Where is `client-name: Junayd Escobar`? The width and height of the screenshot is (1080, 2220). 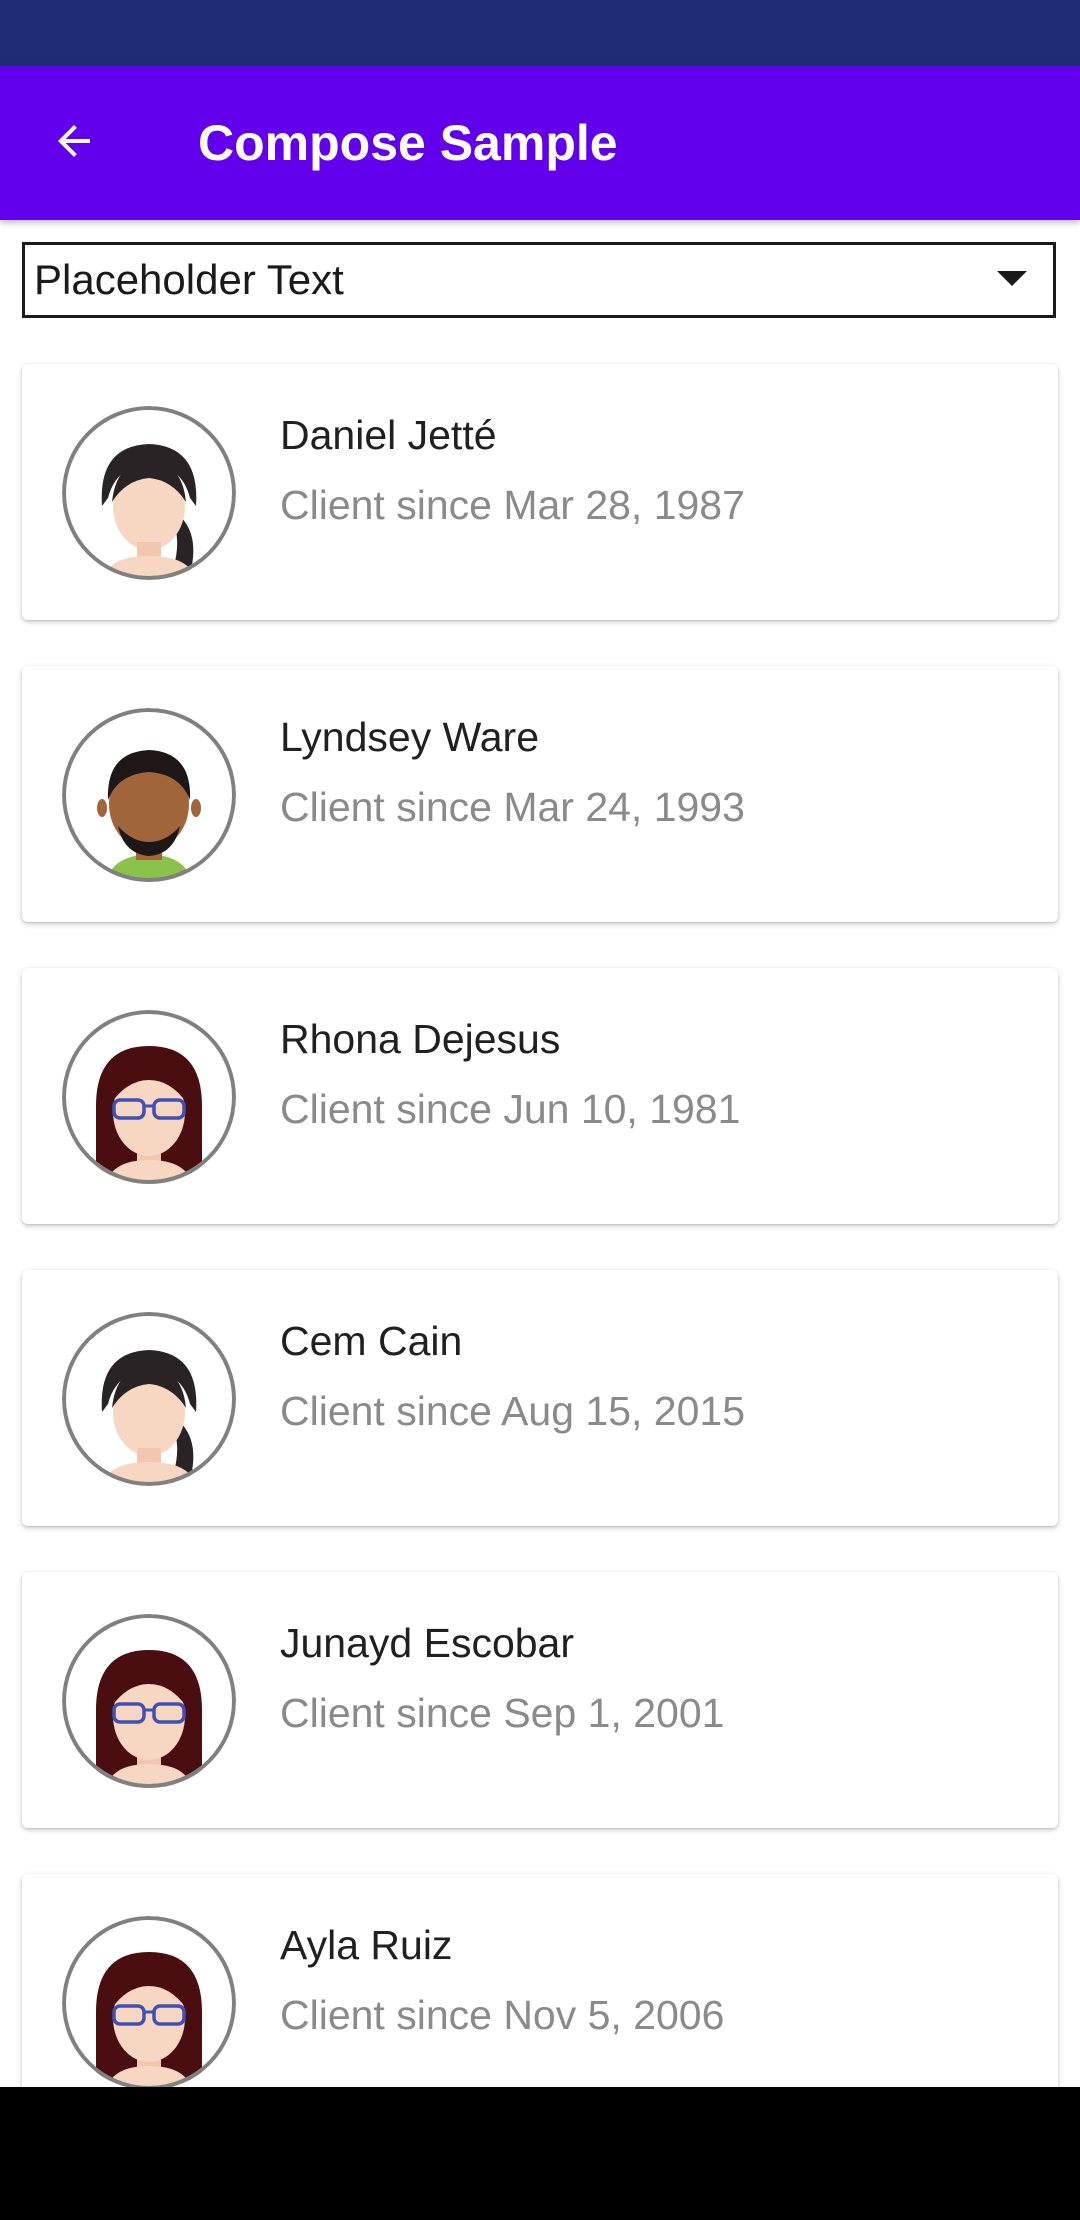
client-name: Junayd Escobar is located at coordinates (427, 1643).